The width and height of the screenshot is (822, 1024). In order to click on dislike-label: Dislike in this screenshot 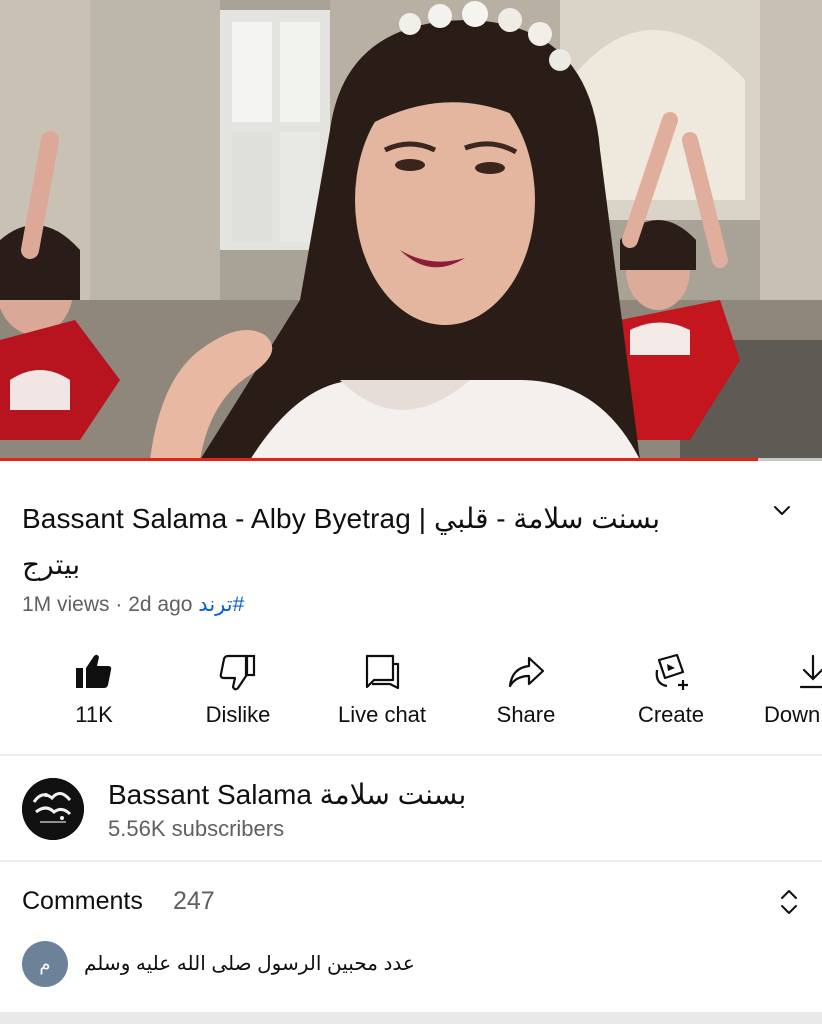, I will do `click(238, 714)`.